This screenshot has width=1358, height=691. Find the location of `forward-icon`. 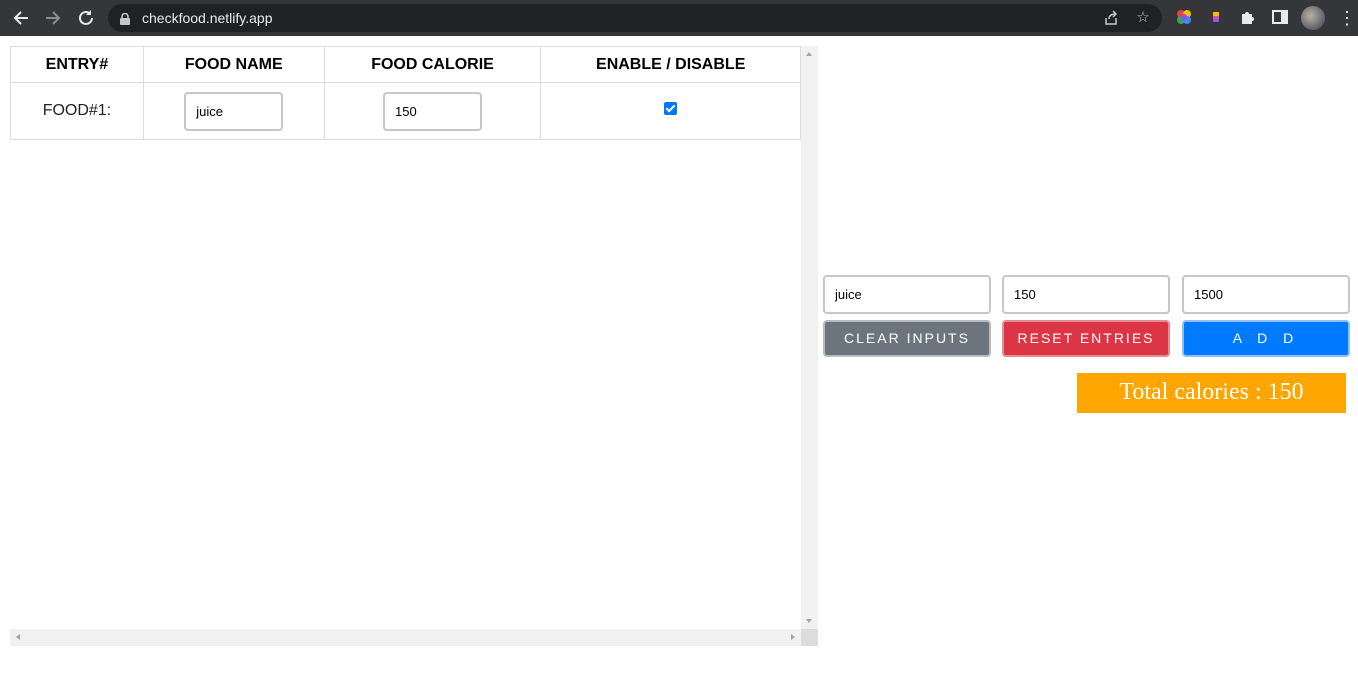

forward-icon is located at coordinates (53, 18).